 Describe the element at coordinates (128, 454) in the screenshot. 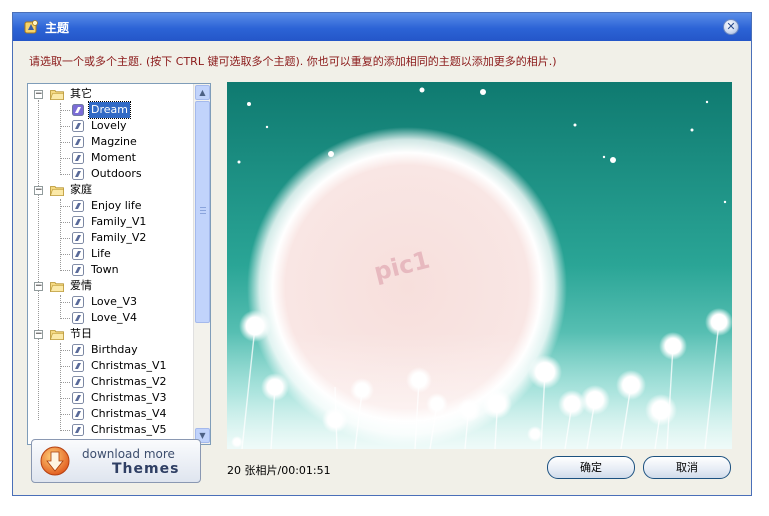

I see `download-line1: download more` at that location.